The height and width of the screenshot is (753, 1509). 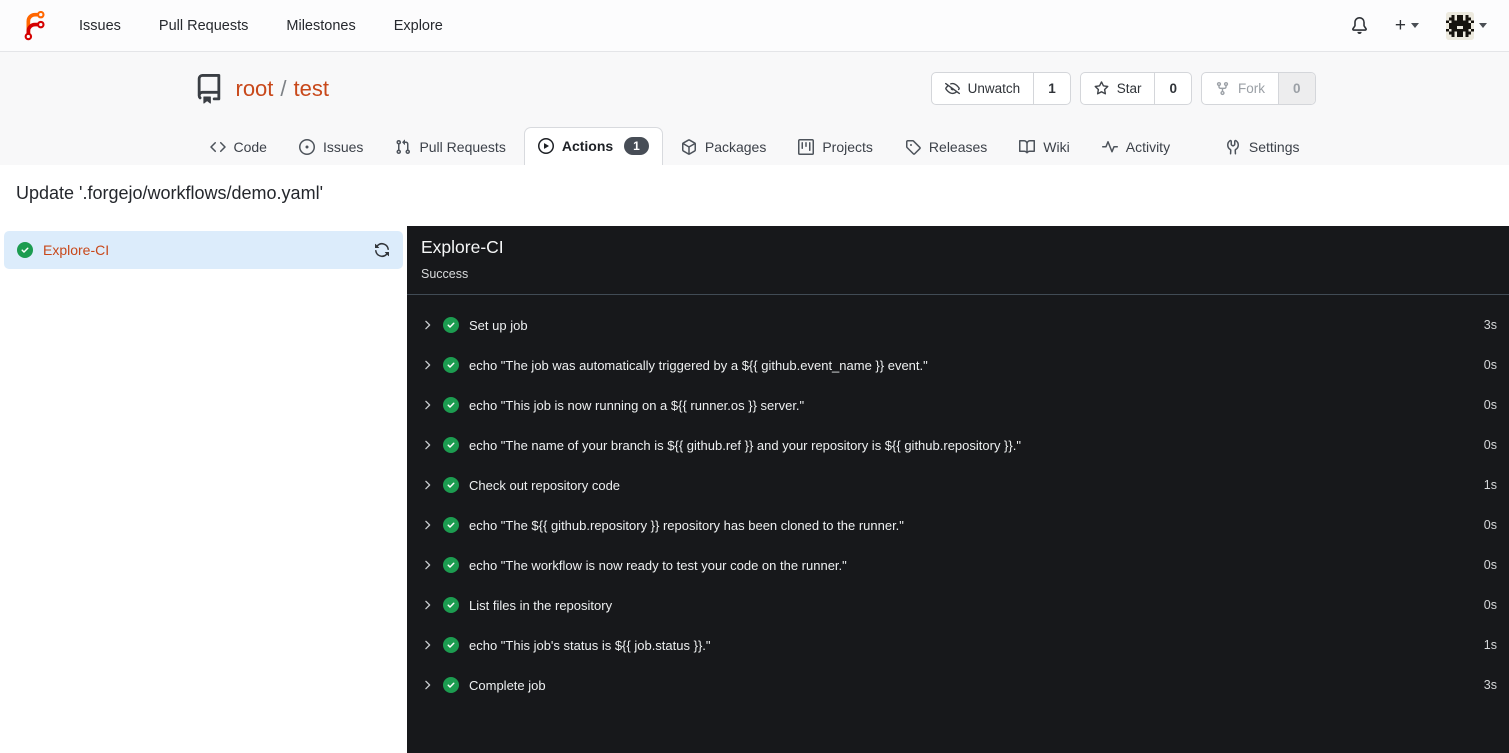 I want to click on tab-activity: Activity, so click(x=1136, y=147).